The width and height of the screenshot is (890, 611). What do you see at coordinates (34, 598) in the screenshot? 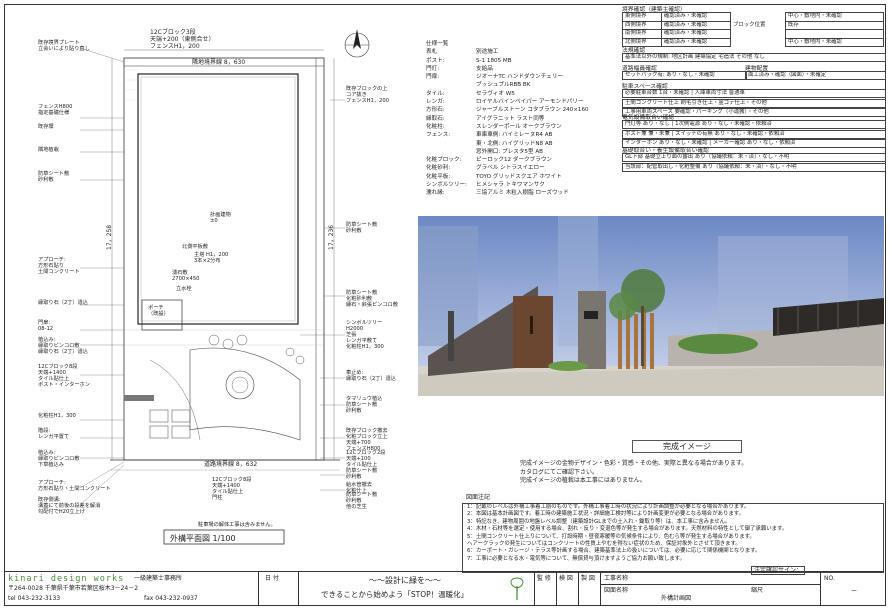
I see `company-tel: tel 043-232-3133` at bounding box center [34, 598].